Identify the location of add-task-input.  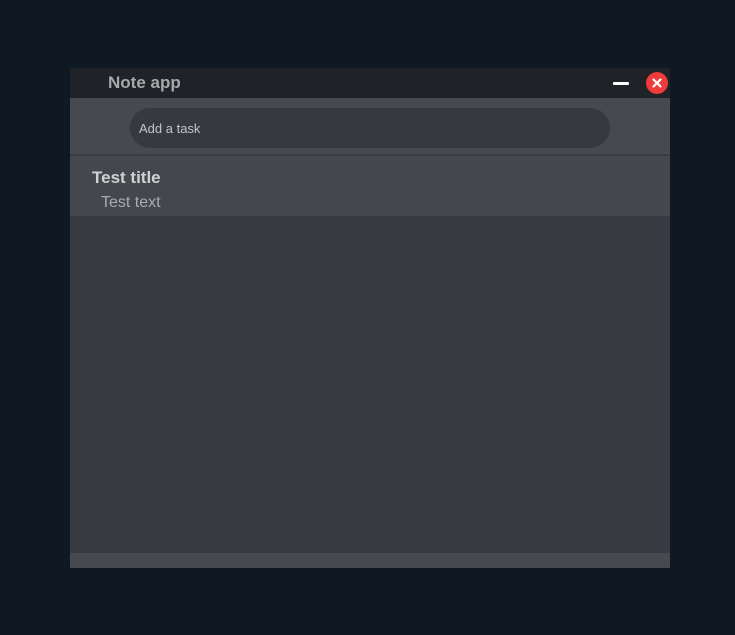
(370, 128).